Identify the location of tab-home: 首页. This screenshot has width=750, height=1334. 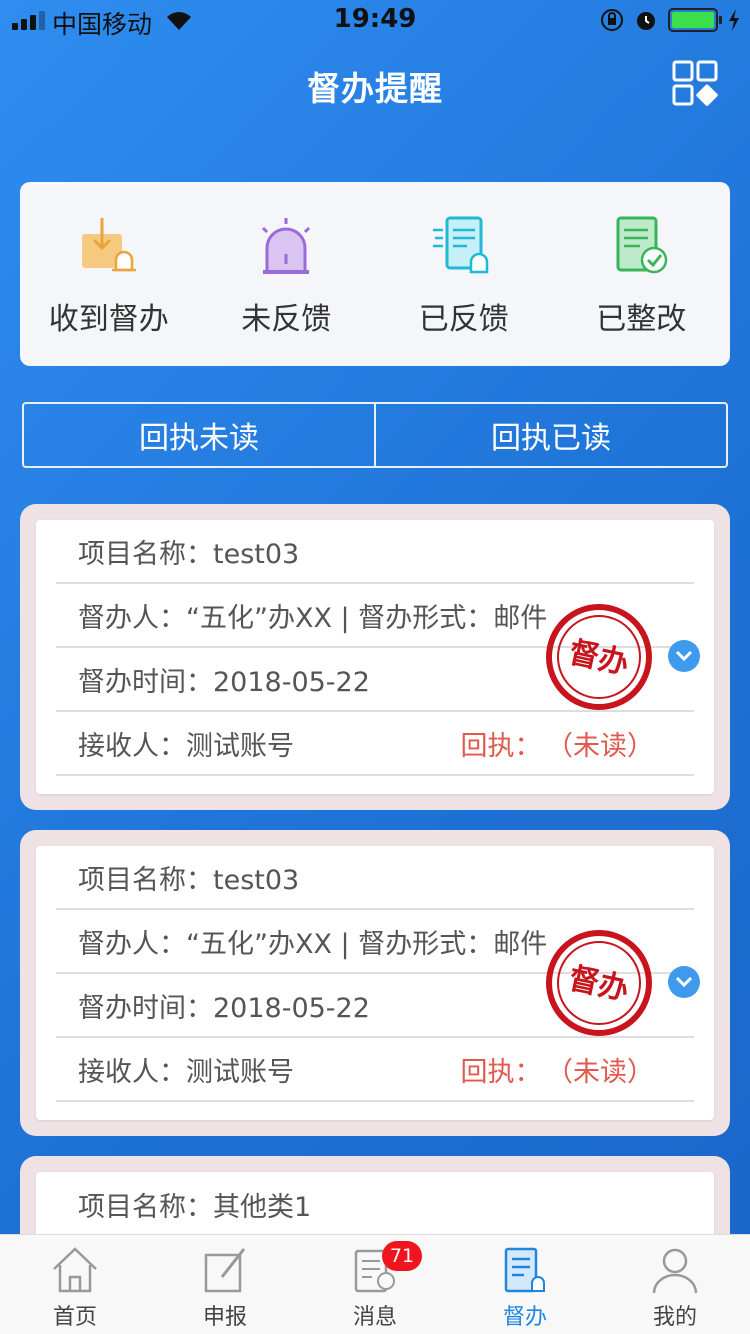
(75, 1284).